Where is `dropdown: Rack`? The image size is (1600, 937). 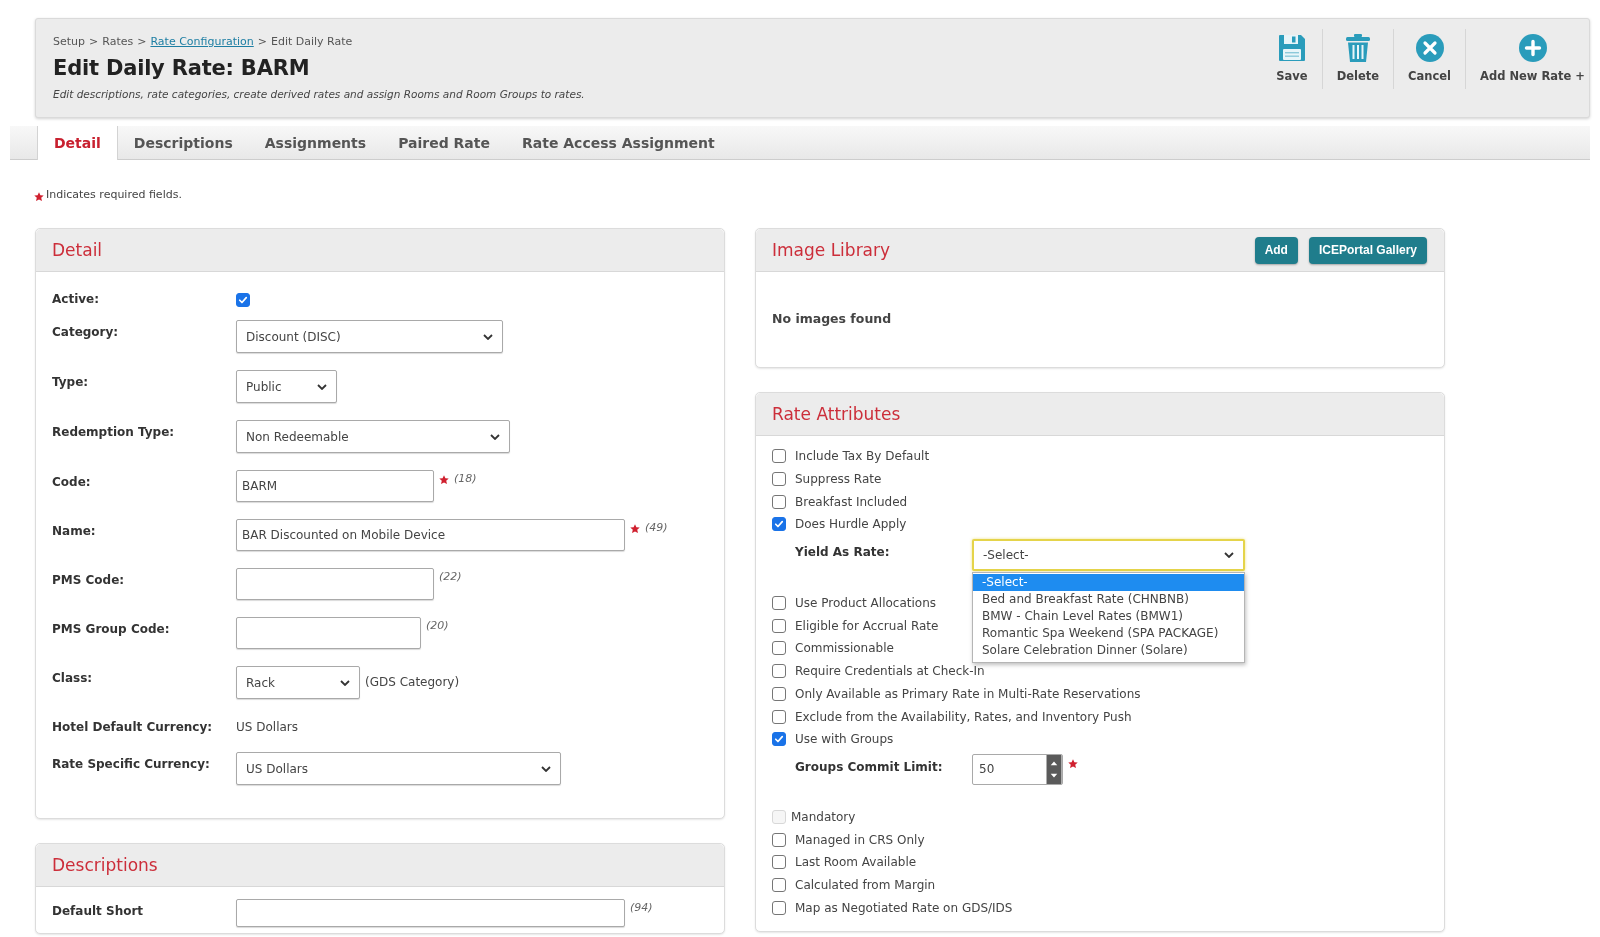 dropdown: Rack is located at coordinates (298, 682).